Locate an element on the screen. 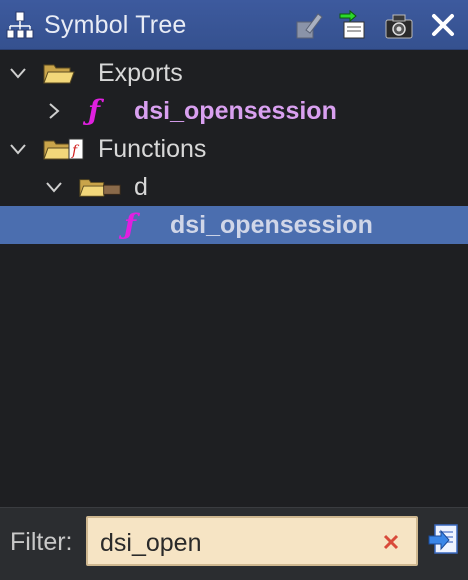  tree-node-functions: f Functions is located at coordinates (234, 149).